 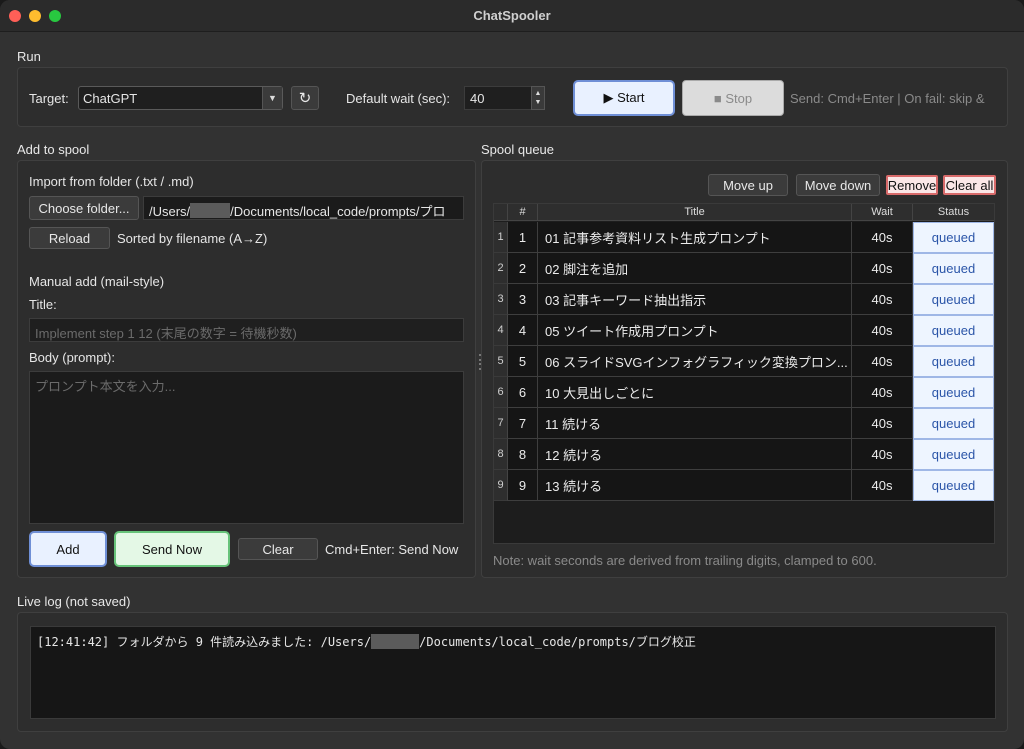 What do you see at coordinates (69, 238) in the screenshot?
I see `reload-button: Reload` at bounding box center [69, 238].